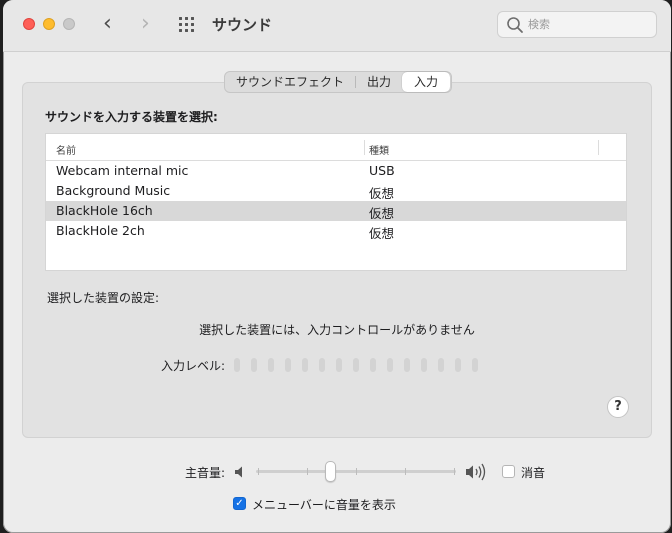  What do you see at coordinates (239, 503) in the screenshot?
I see `show-volume-in-menubar-checkbox: ✓` at bounding box center [239, 503].